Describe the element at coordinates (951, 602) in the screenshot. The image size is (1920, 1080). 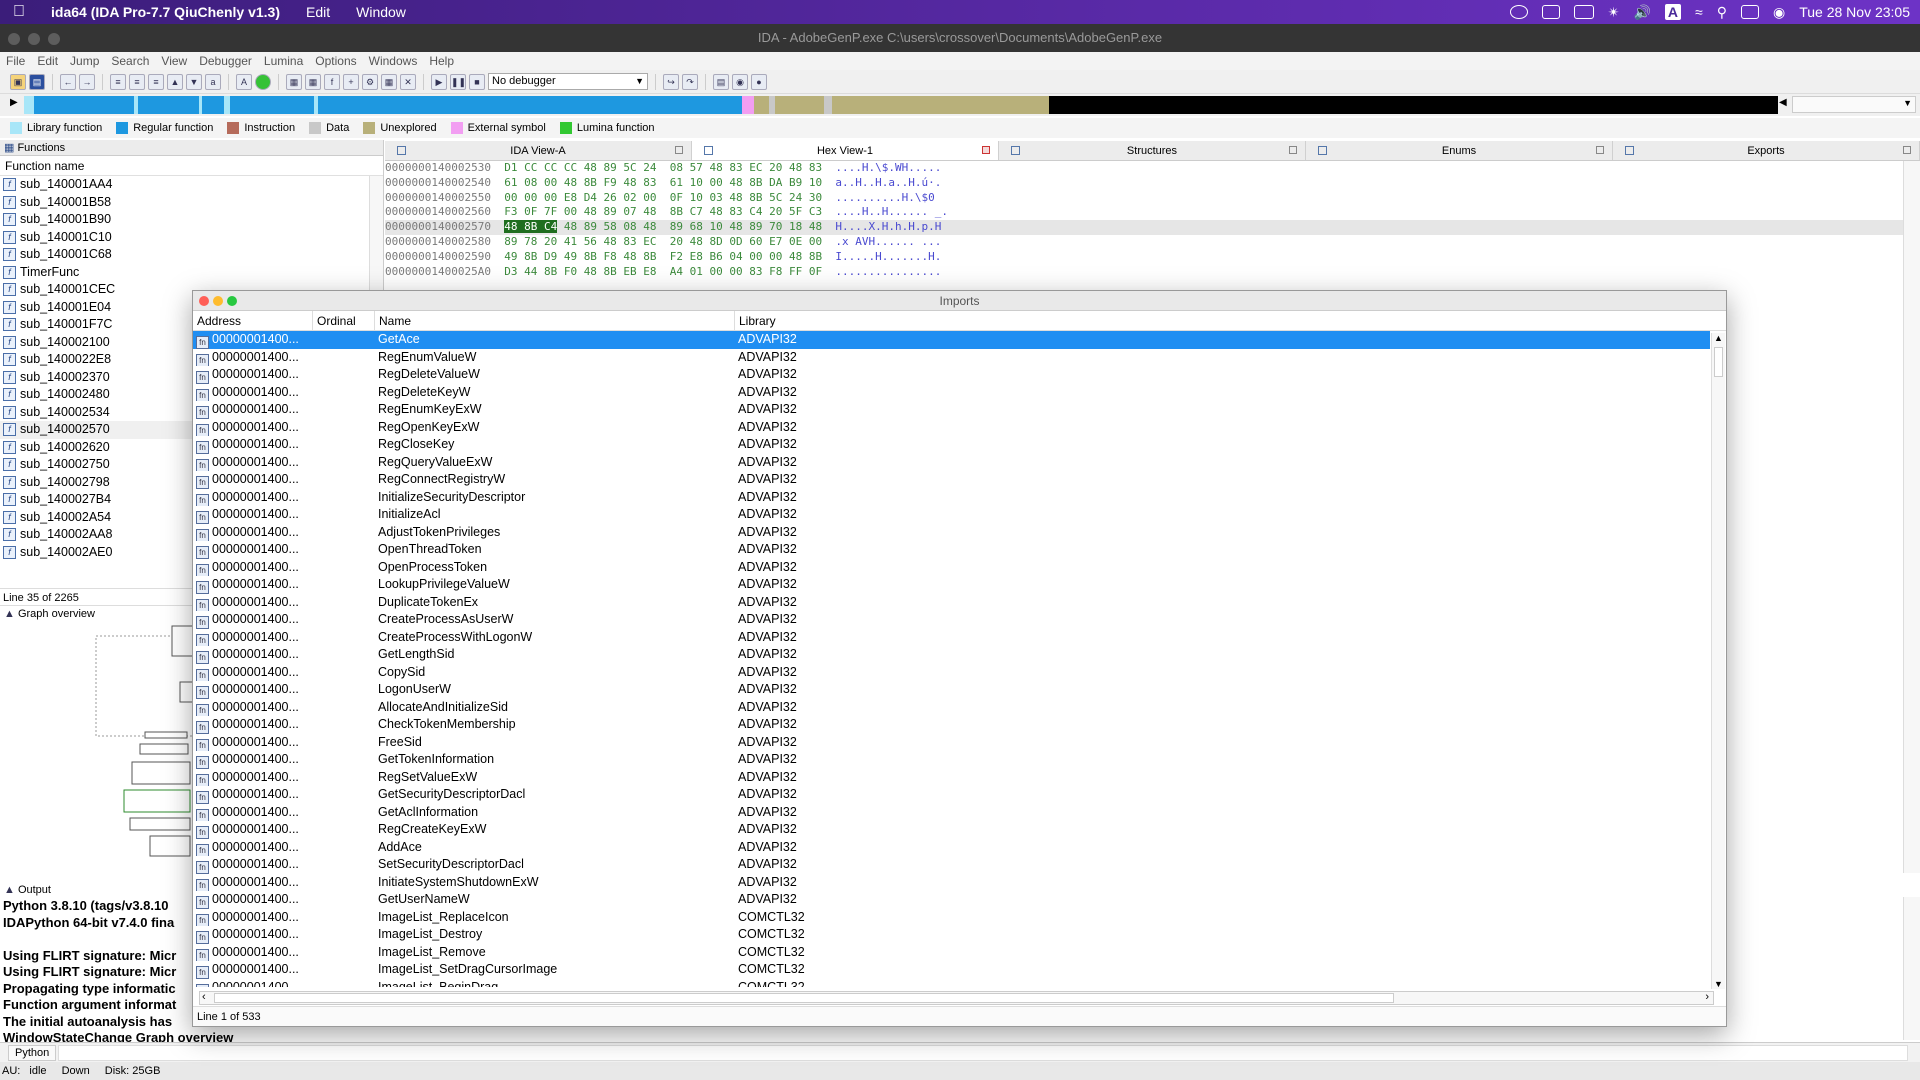
I see `import-row: fn 00000001400... DuplicateTokenEx ADVAPI32` at that location.